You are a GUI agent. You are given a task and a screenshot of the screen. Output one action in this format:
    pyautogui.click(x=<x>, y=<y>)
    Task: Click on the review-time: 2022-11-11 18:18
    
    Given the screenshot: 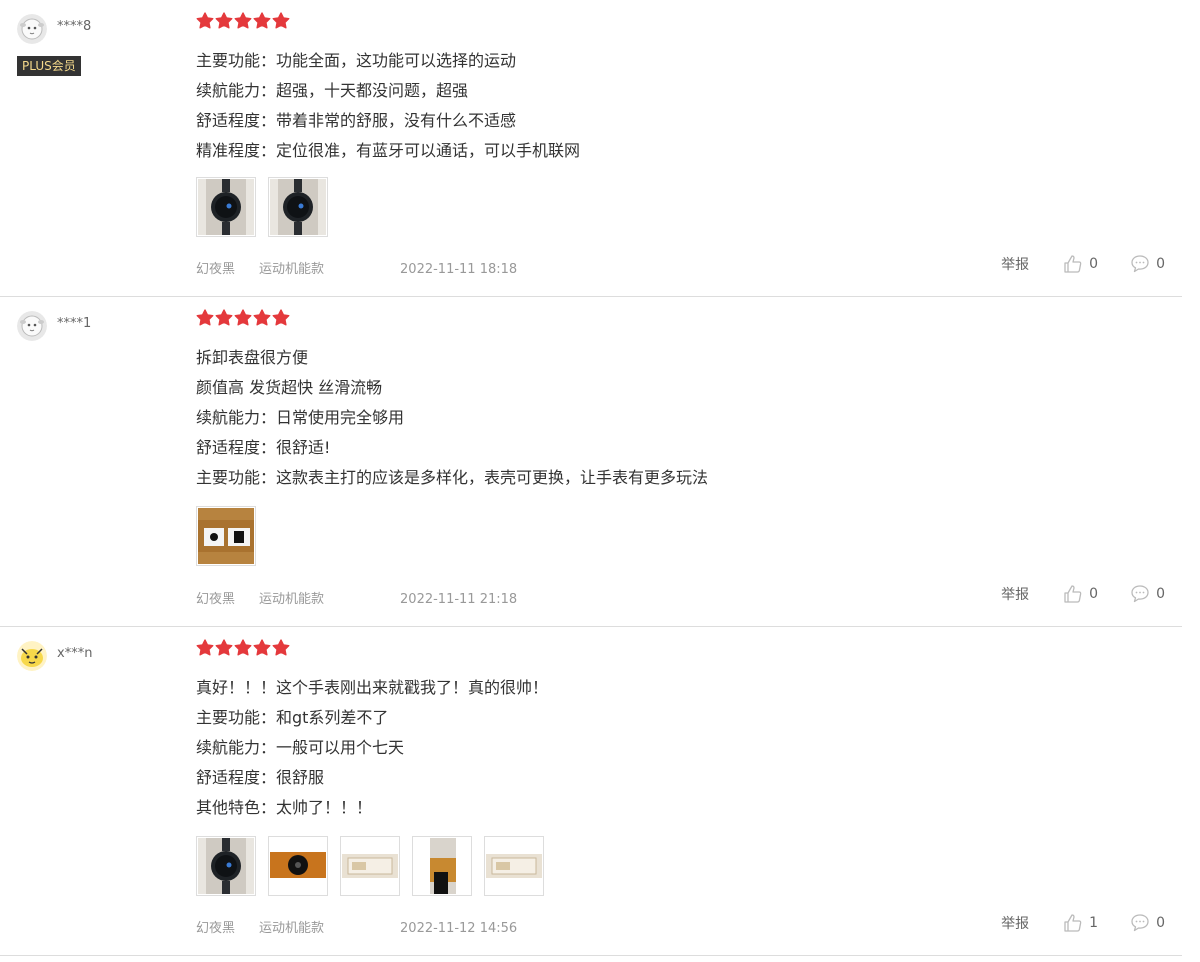 What is the action you would take?
    pyautogui.click(x=459, y=269)
    